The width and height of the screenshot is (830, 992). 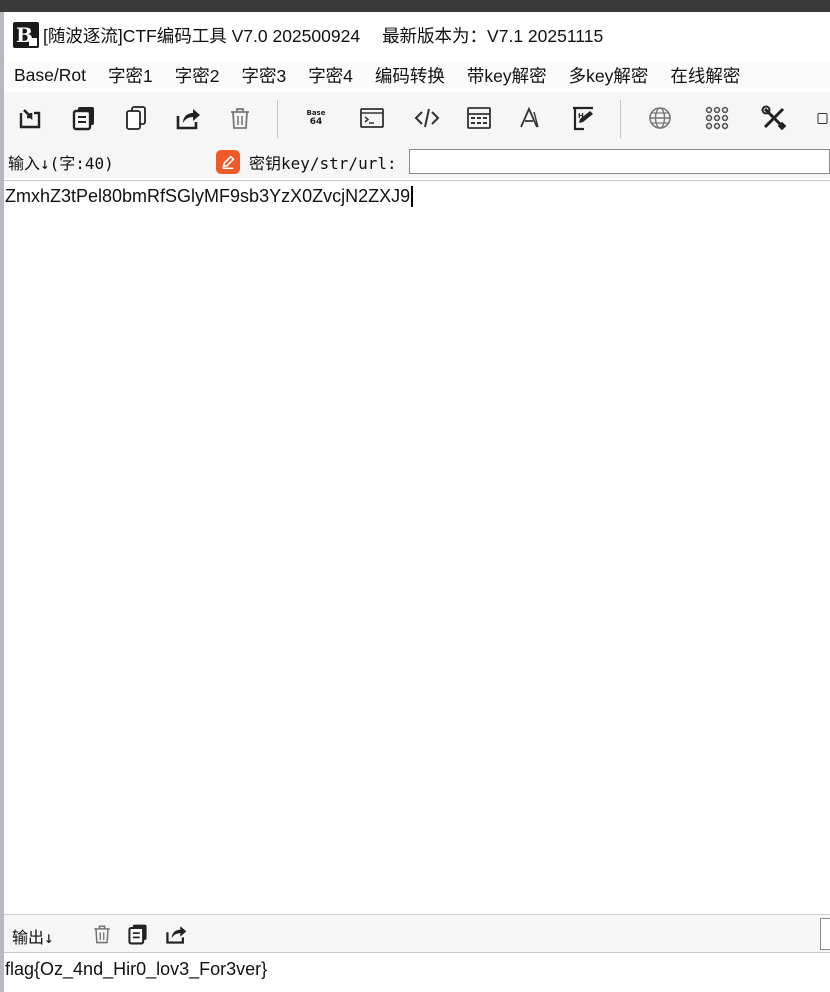 What do you see at coordinates (507, 75) in the screenshot?
I see `menu-key-decrypt: 带key解密` at bounding box center [507, 75].